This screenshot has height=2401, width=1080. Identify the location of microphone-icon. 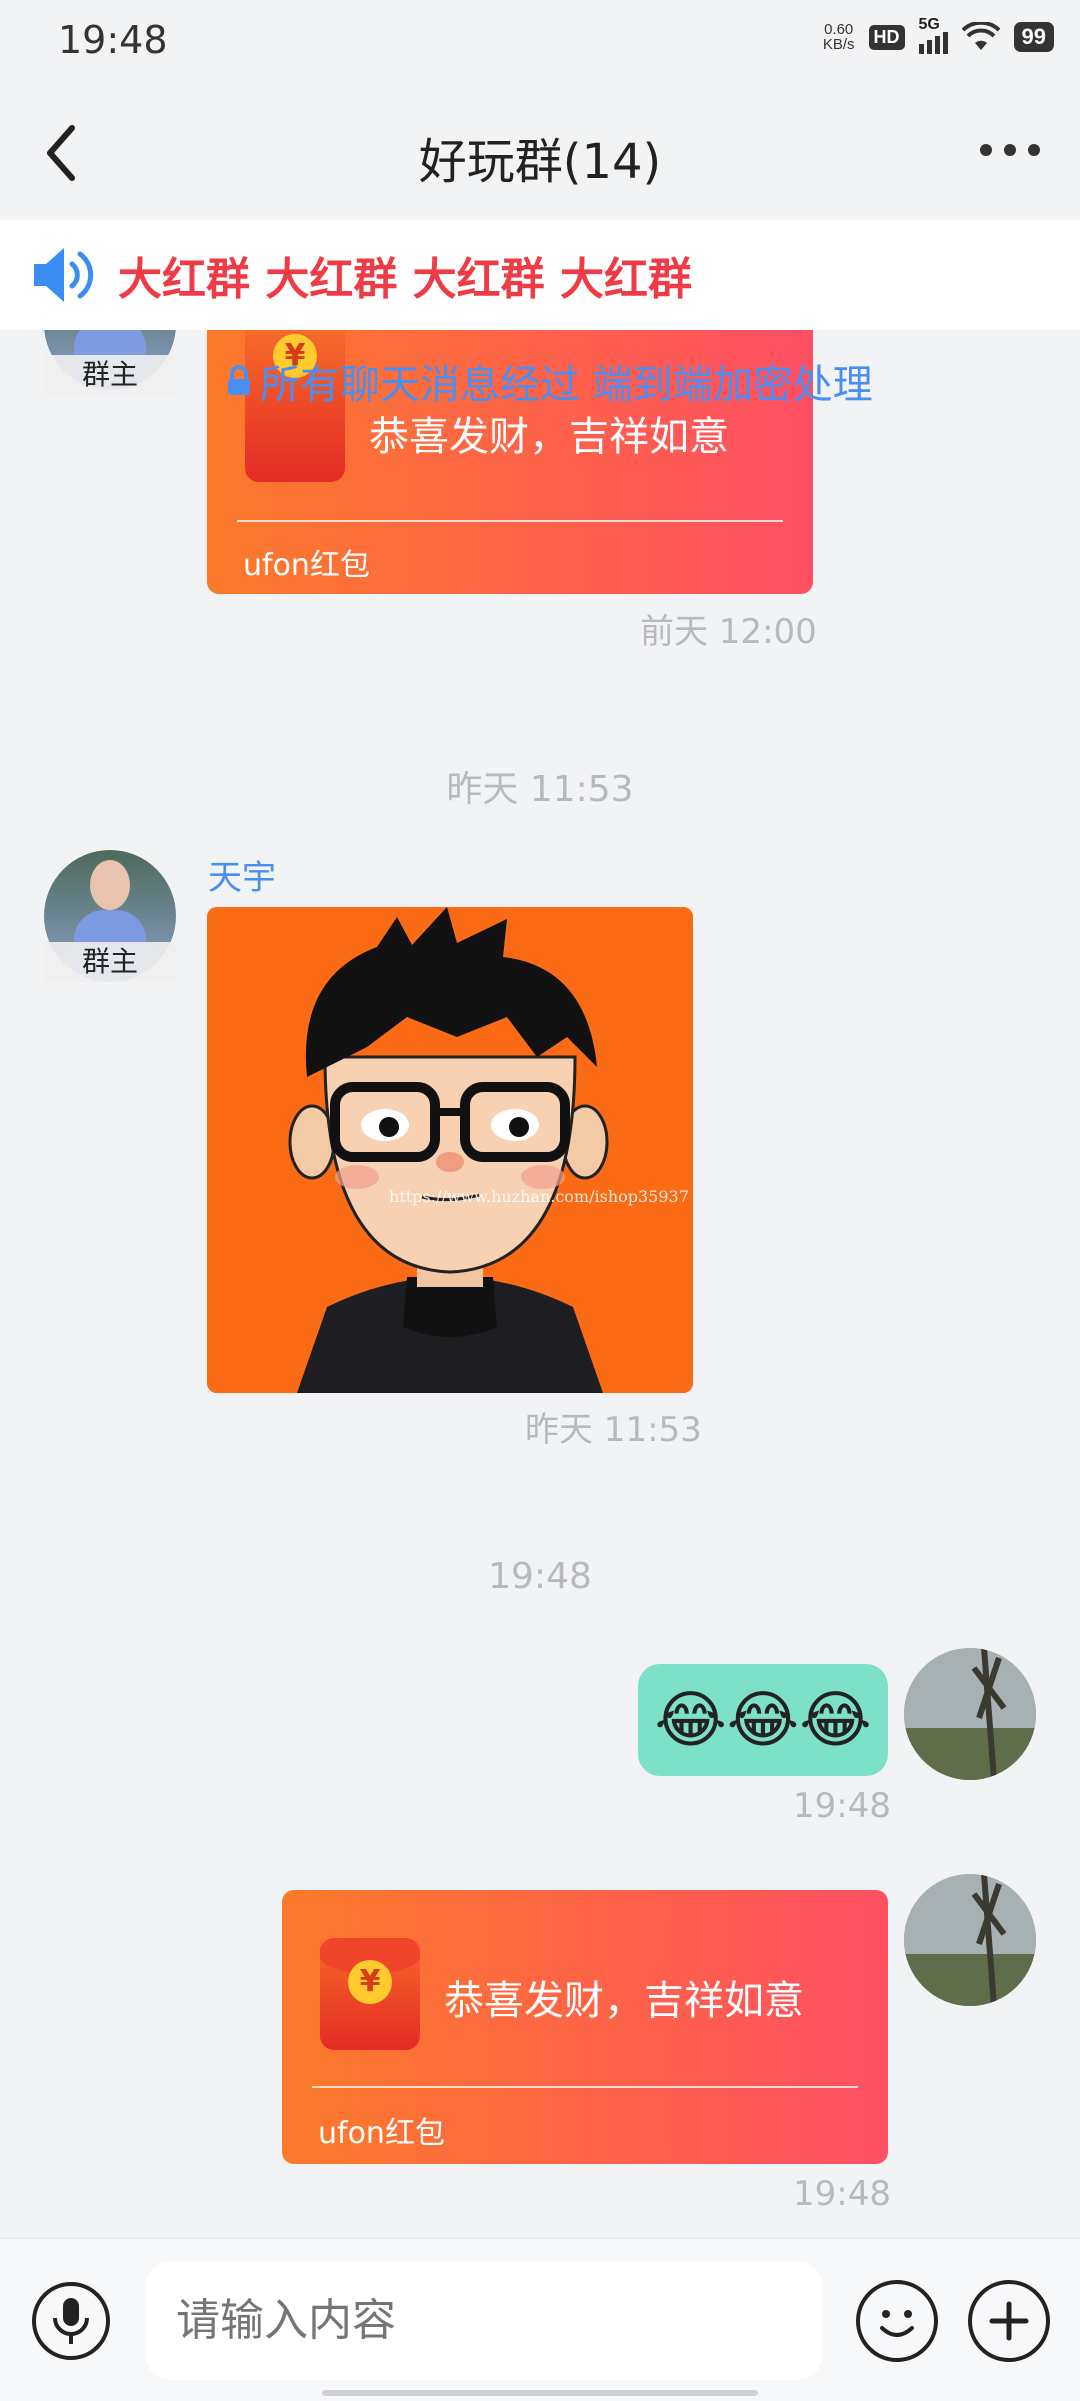
(71, 2321).